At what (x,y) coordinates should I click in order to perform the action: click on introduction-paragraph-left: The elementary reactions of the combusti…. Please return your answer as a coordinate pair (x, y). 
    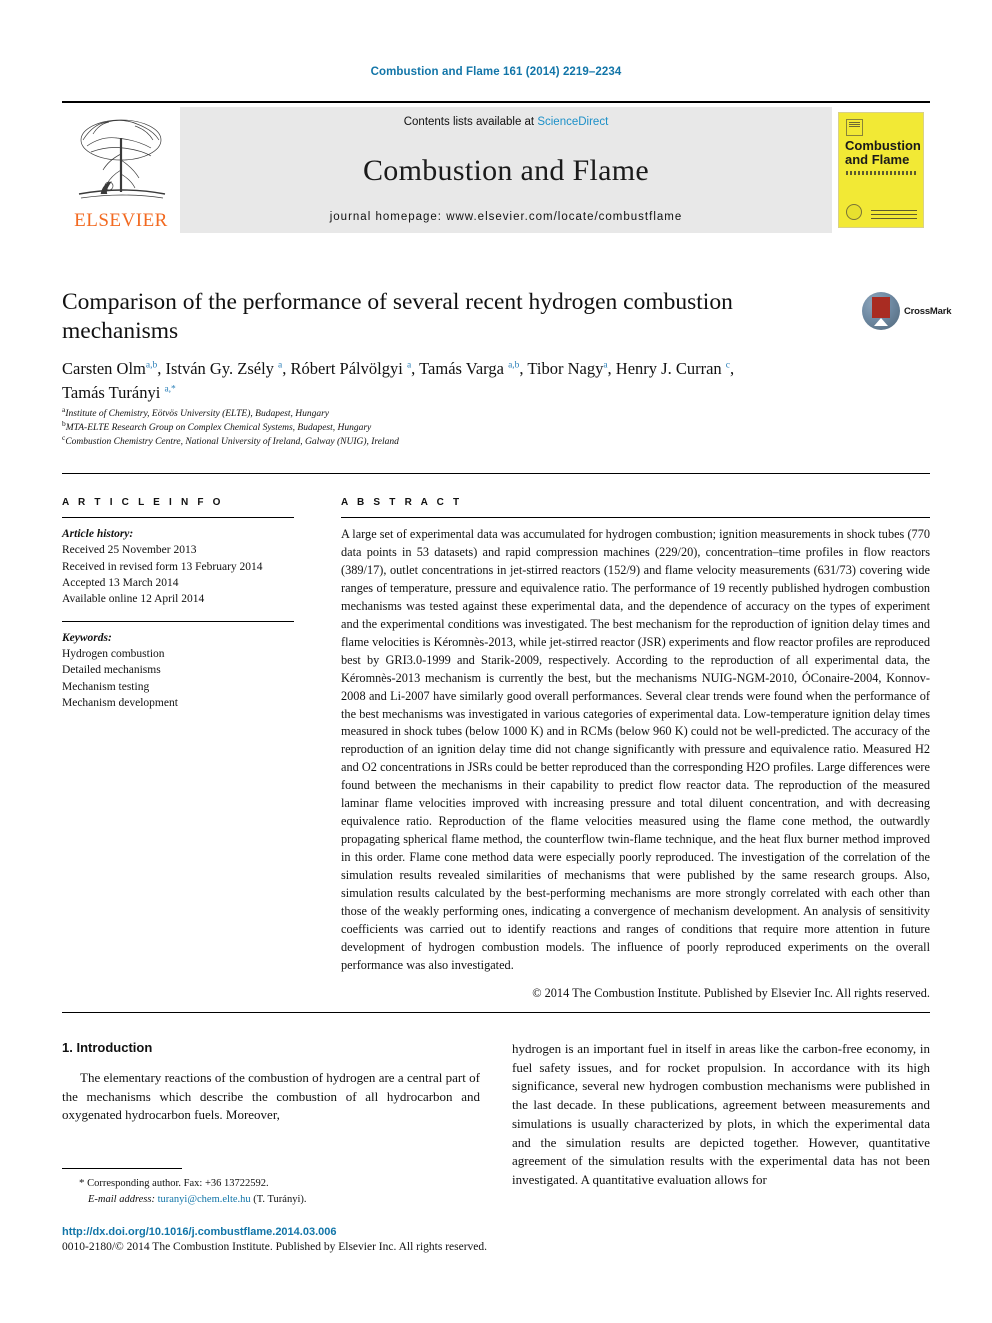
    Looking at the image, I should click on (271, 1096).